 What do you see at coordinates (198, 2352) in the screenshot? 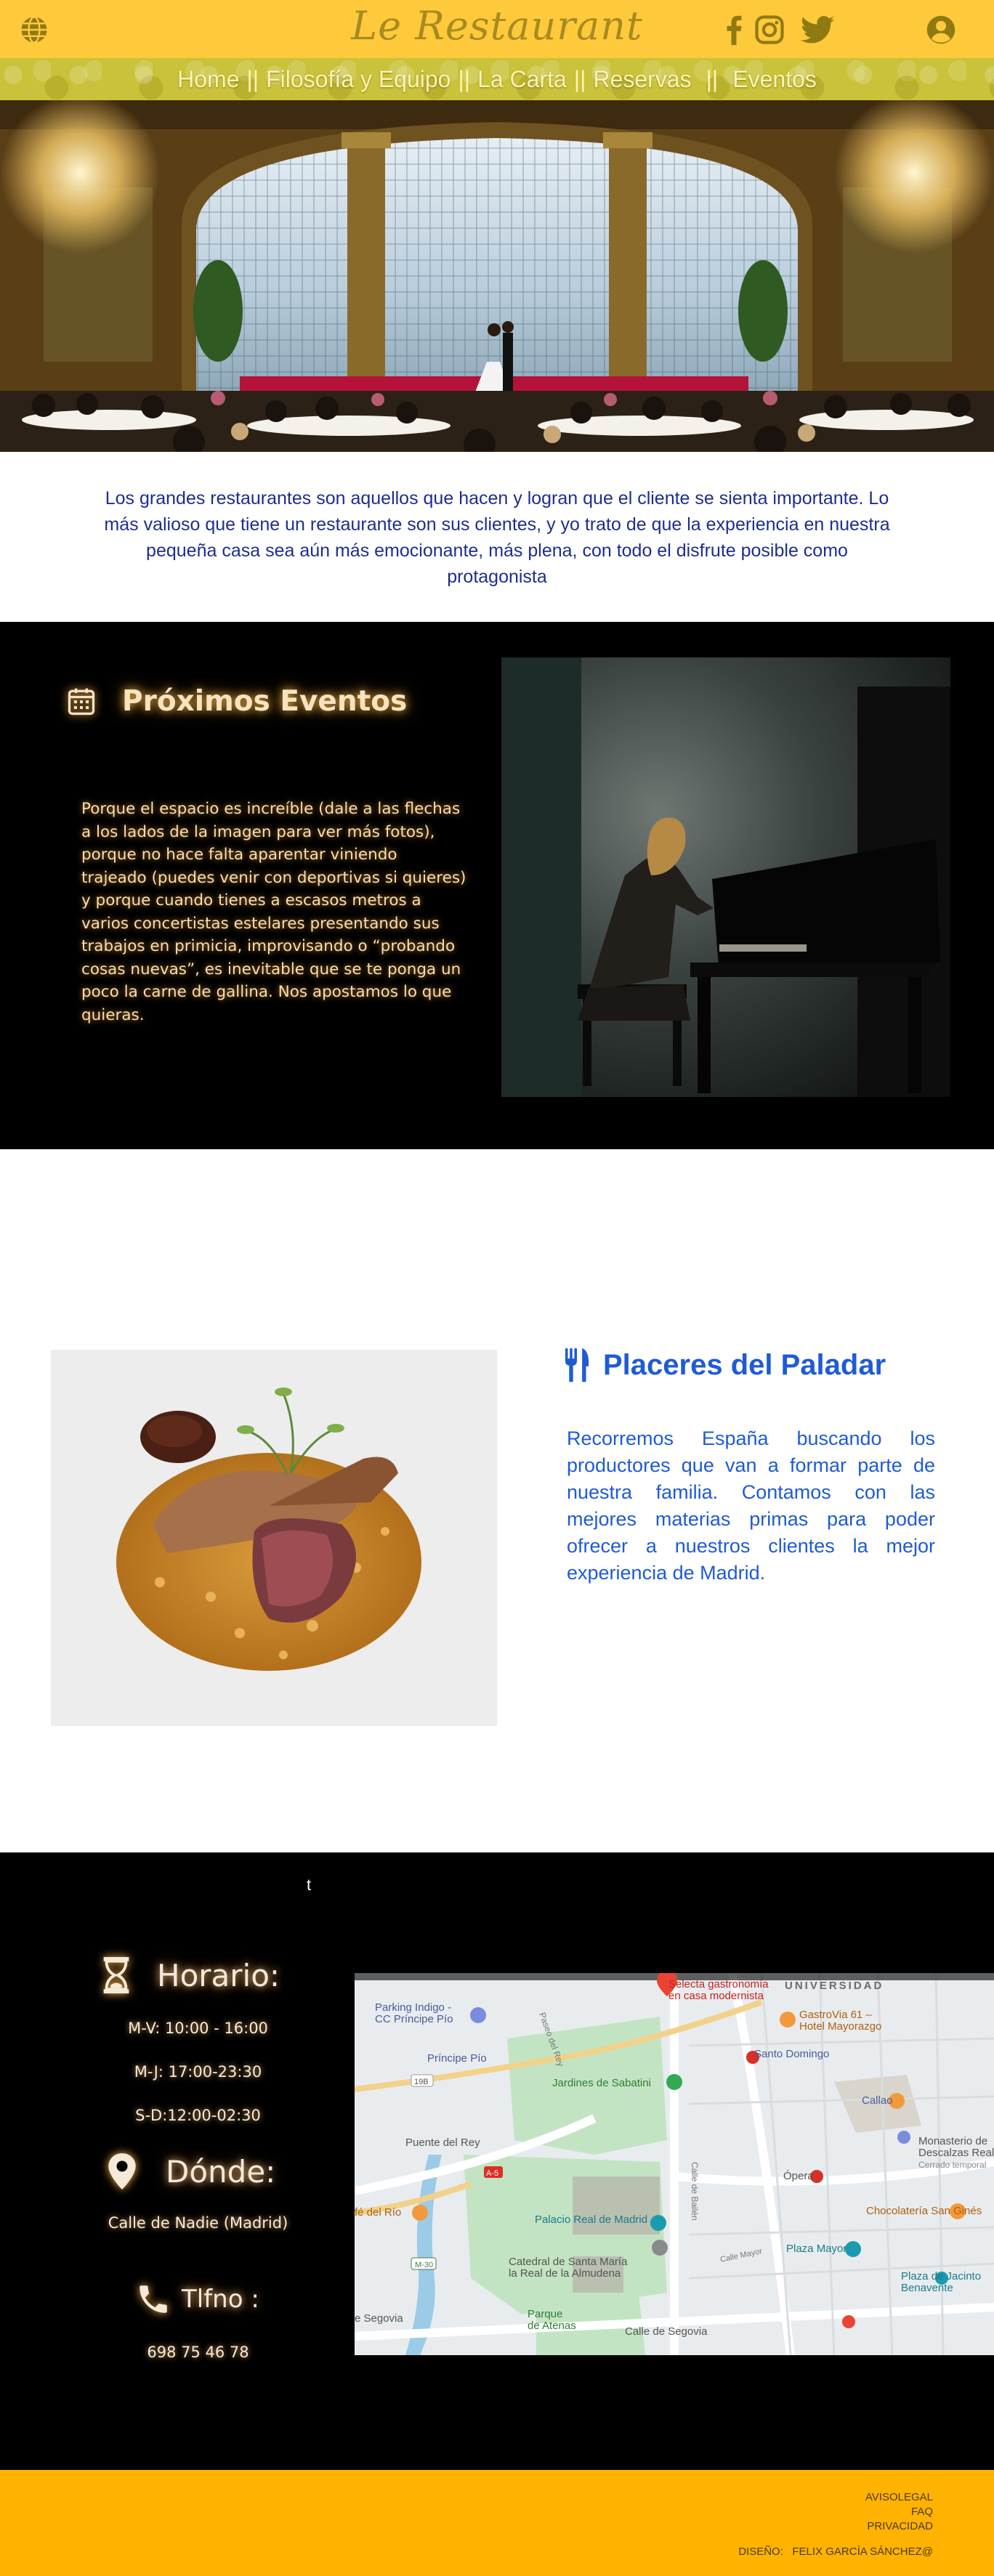
I see `phone-number: 698 75 46 78` at bounding box center [198, 2352].